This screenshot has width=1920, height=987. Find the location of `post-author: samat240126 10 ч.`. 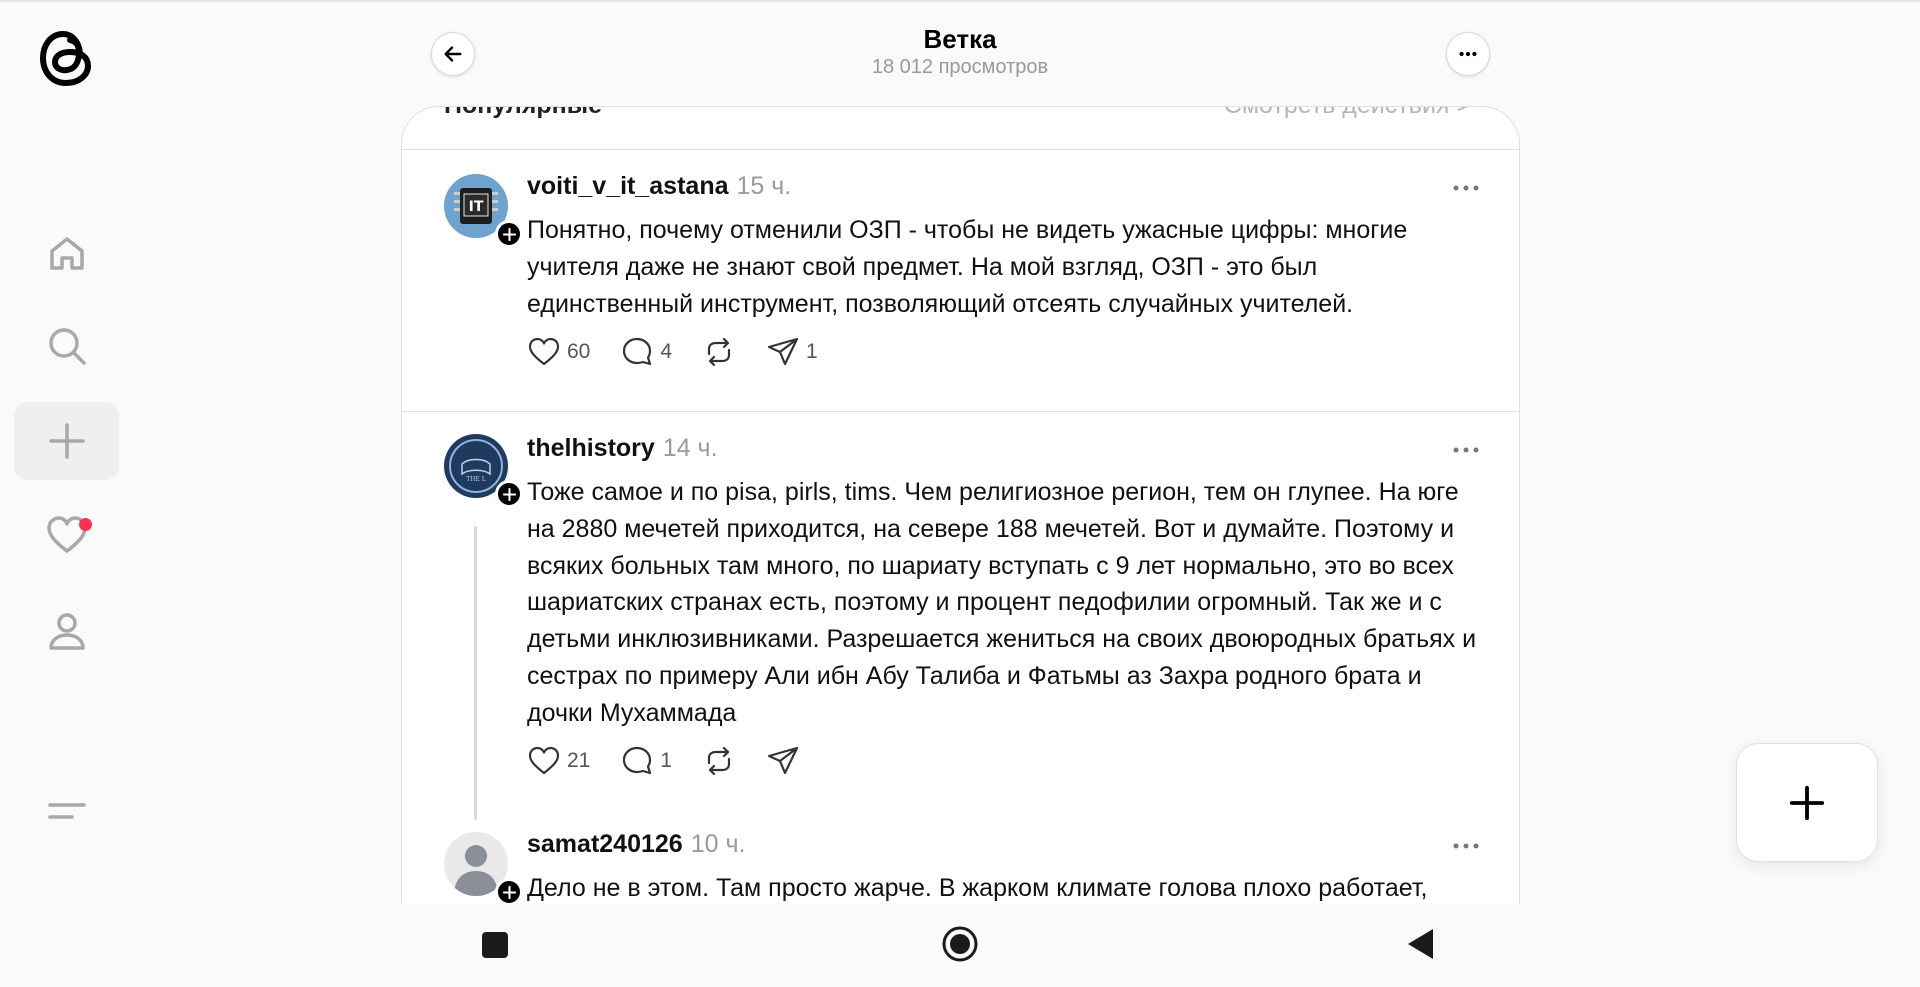

post-author: samat240126 10 ч. is located at coordinates (636, 844).